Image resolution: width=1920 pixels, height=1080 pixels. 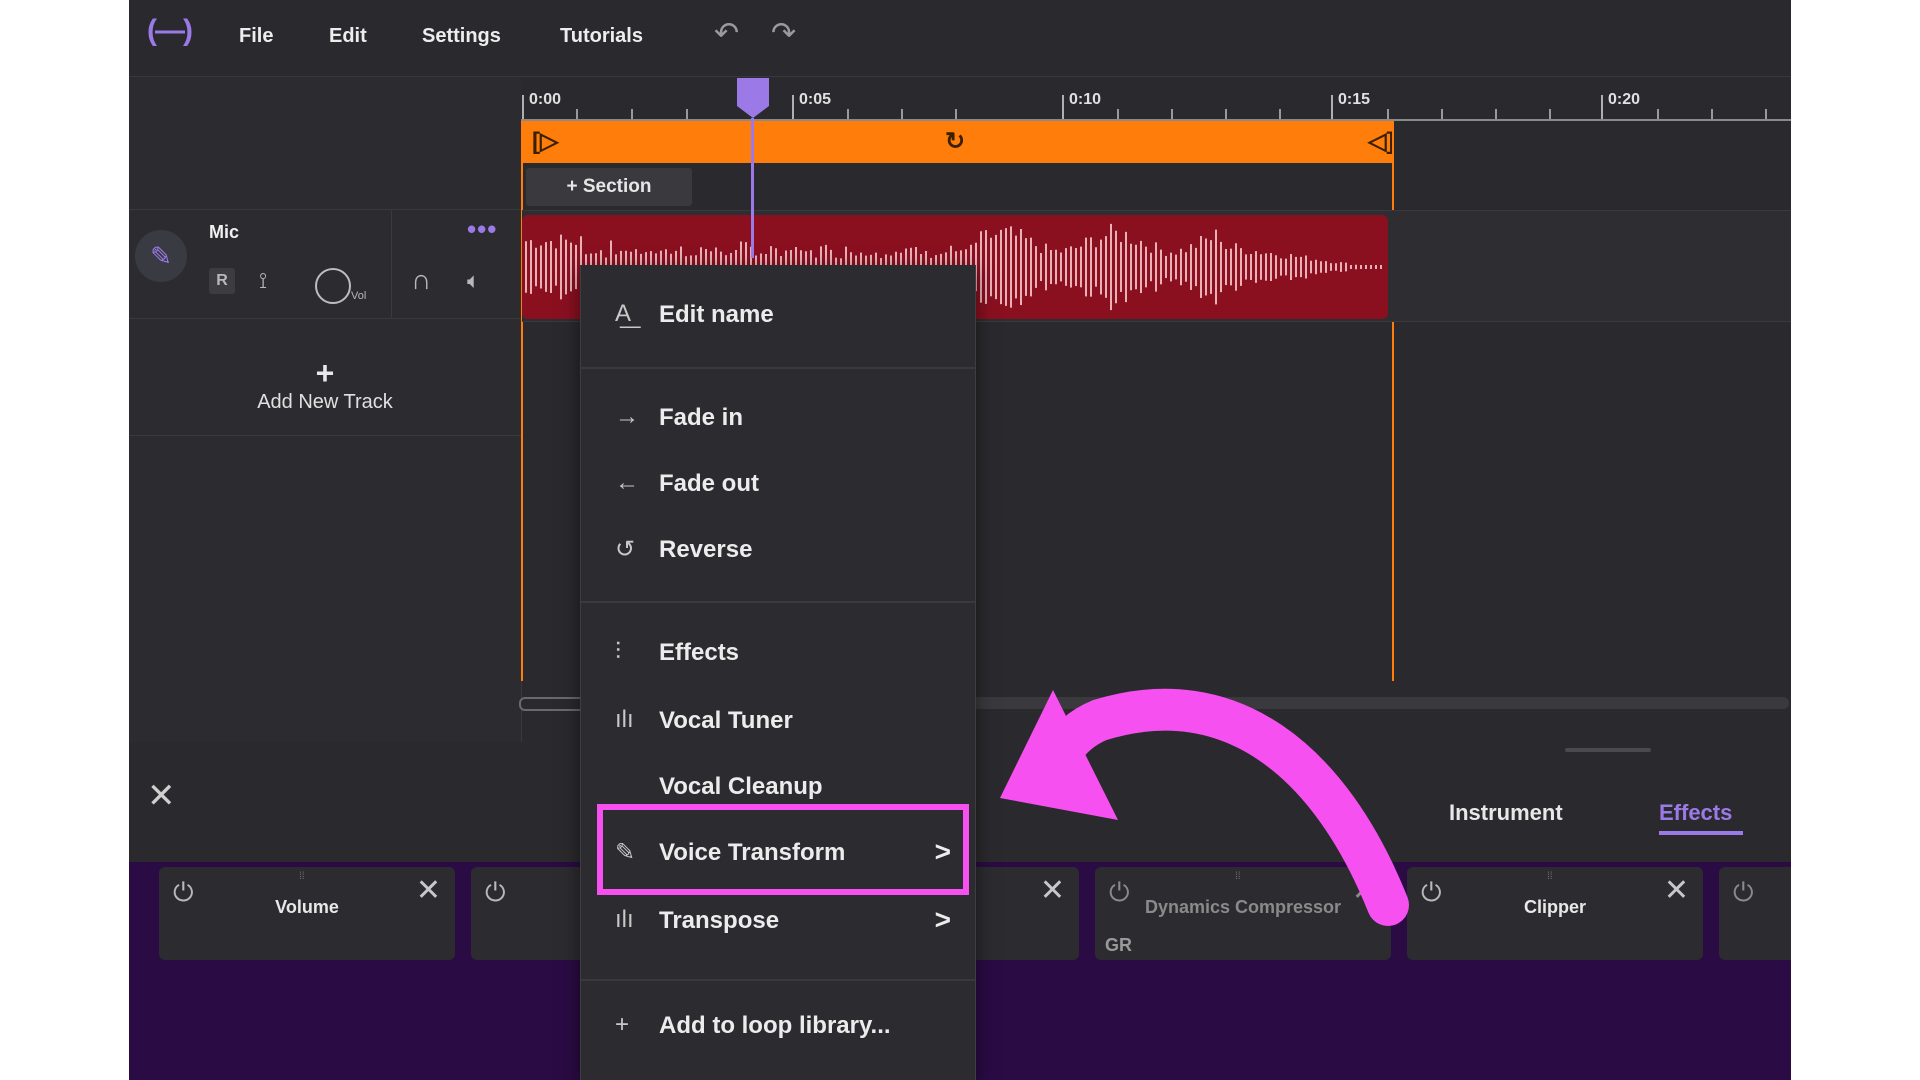 What do you see at coordinates (1204, 807) in the screenshot?
I see `annotation-arrow` at bounding box center [1204, 807].